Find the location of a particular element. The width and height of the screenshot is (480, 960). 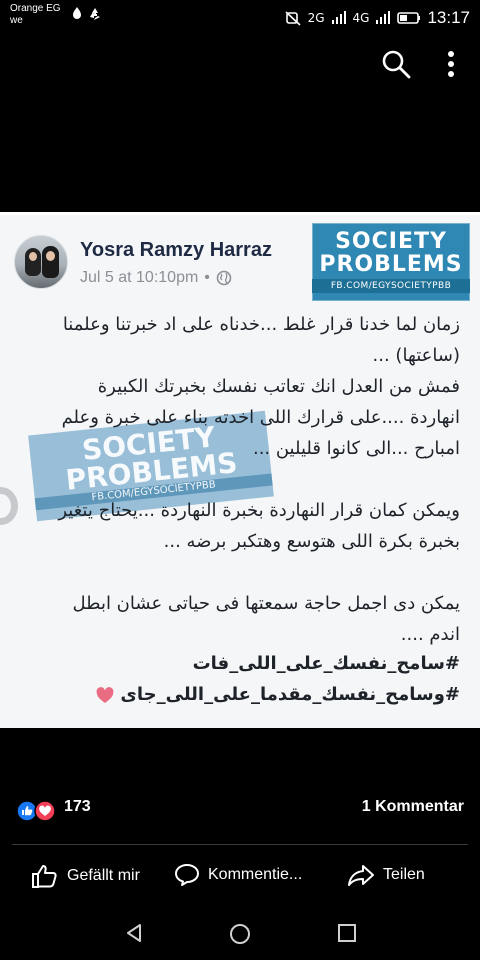

status-bar: Orange EG we 2G 4G 13:17 is located at coordinates (240, 18).